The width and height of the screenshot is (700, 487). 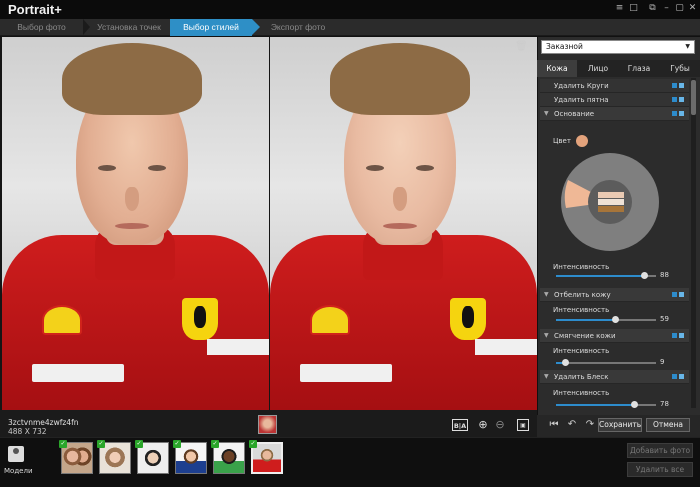 I want to click on chevron-down-icon: ▼, so click(x=687, y=46).